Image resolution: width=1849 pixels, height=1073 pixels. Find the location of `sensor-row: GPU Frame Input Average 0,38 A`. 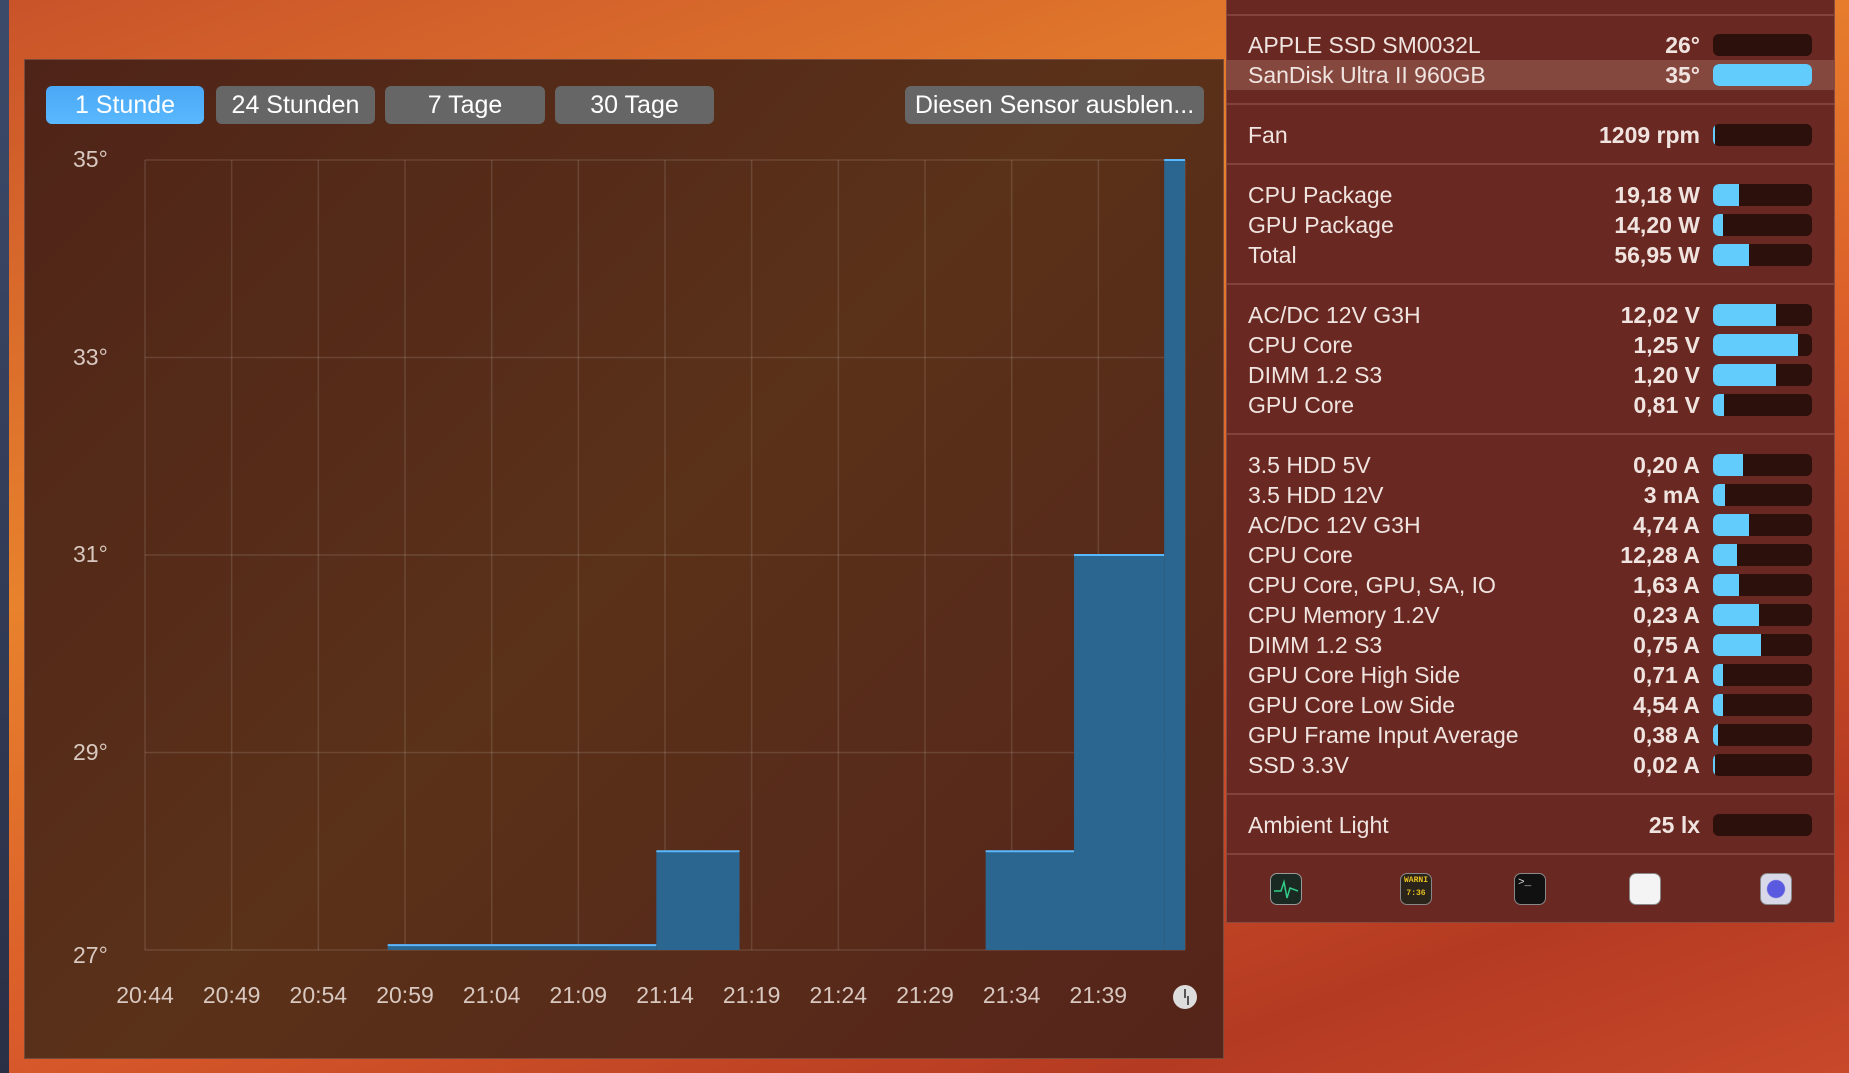

sensor-row: GPU Frame Input Average 0,38 A is located at coordinates (1530, 735).